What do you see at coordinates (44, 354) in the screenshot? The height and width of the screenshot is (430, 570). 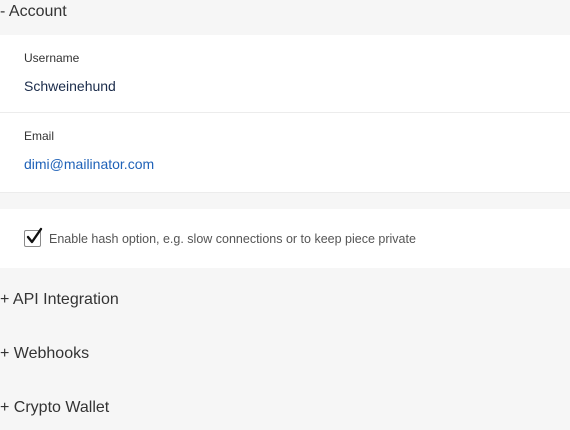 I see `section-webhooks-toggle: + Webhooks` at bounding box center [44, 354].